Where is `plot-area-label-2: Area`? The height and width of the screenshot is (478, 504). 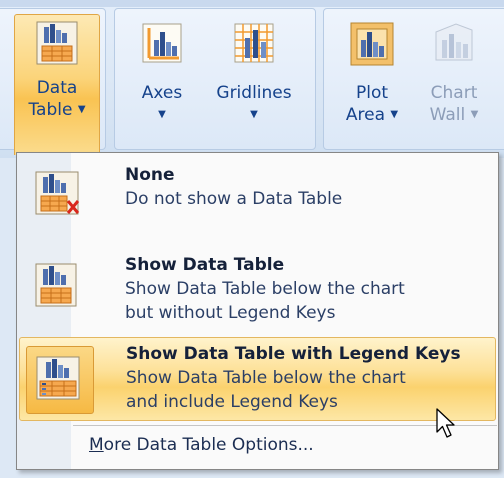 plot-area-label-2: Area is located at coordinates (365, 115).